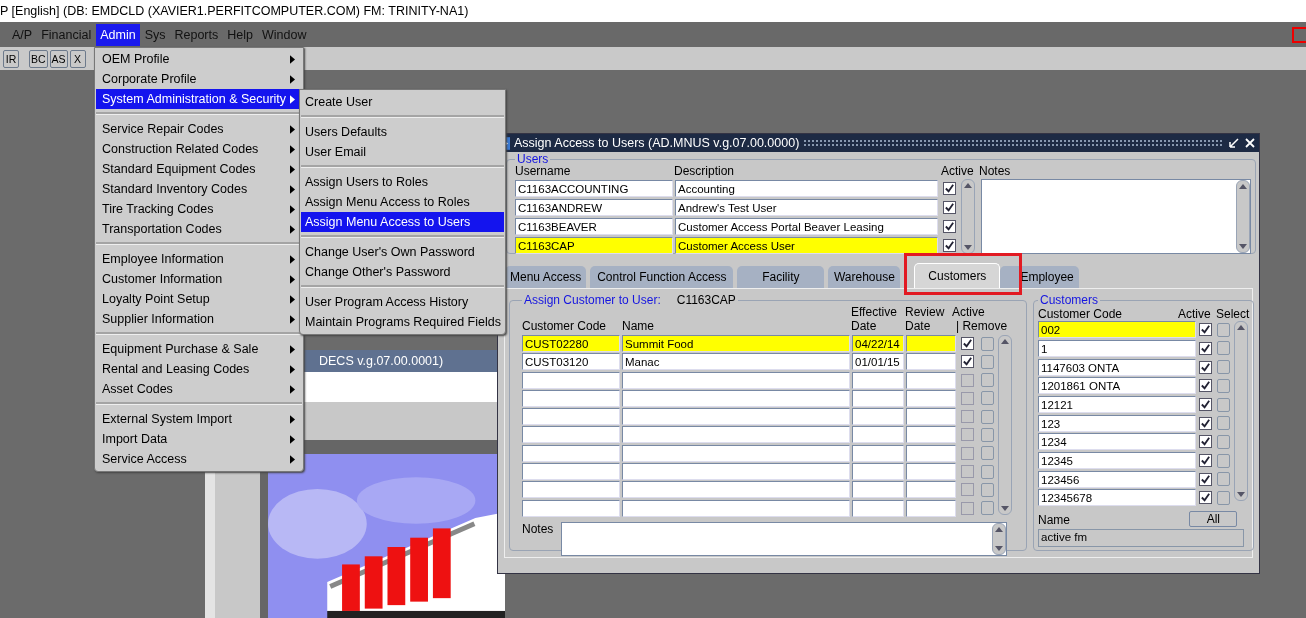 This screenshot has width=1306, height=618. Describe the element at coordinates (58, 58) in the screenshot. I see `toolbar-button: AS` at that location.